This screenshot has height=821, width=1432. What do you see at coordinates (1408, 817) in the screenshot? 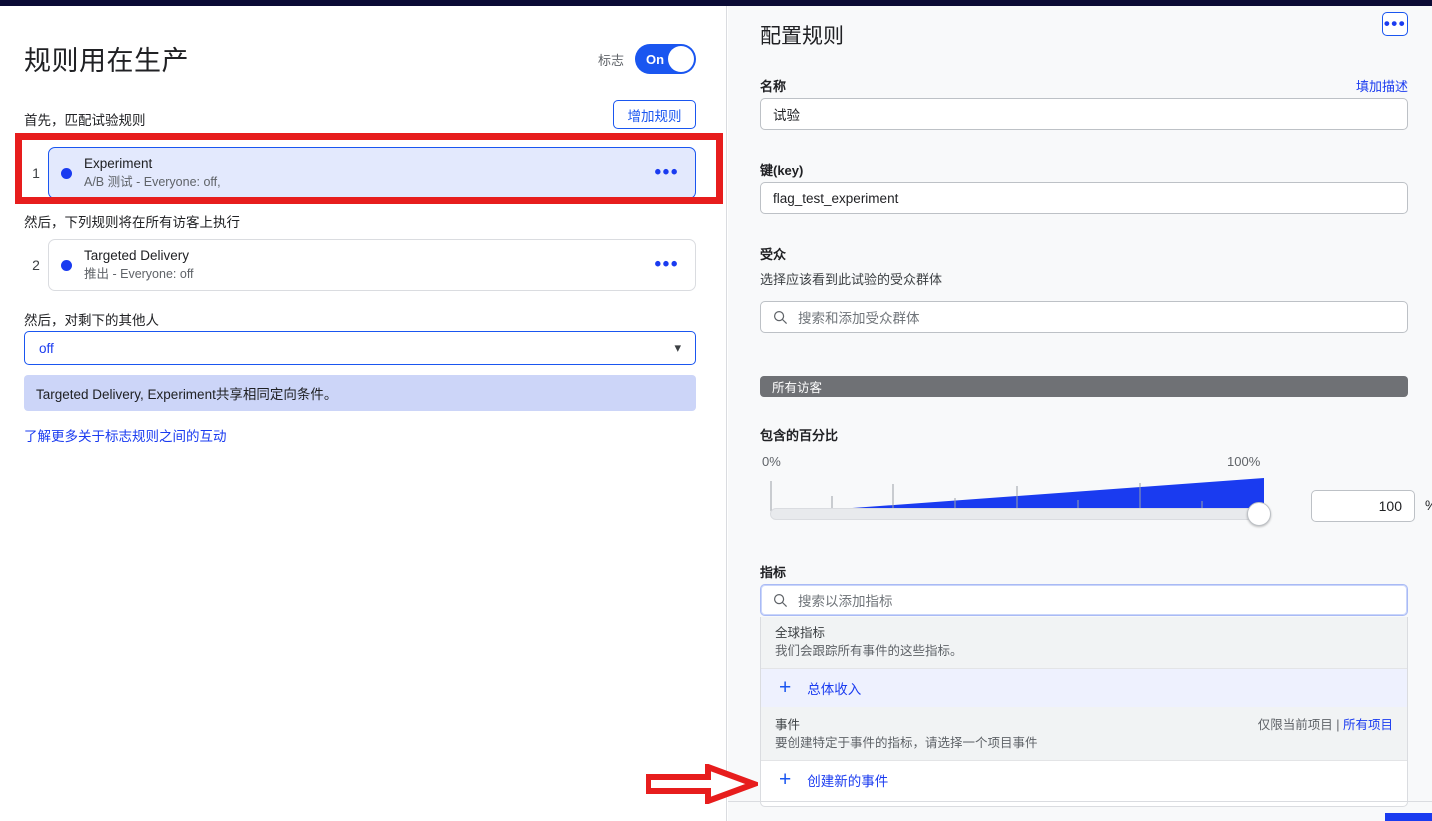
I see `bottom-primary-button` at bounding box center [1408, 817].